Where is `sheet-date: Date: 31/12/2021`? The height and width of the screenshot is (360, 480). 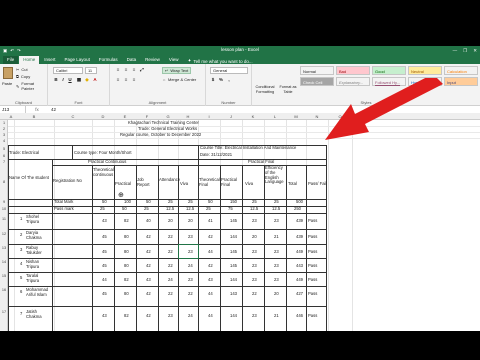 sheet-date: Date: 31/12/2021 is located at coordinates (216, 155).